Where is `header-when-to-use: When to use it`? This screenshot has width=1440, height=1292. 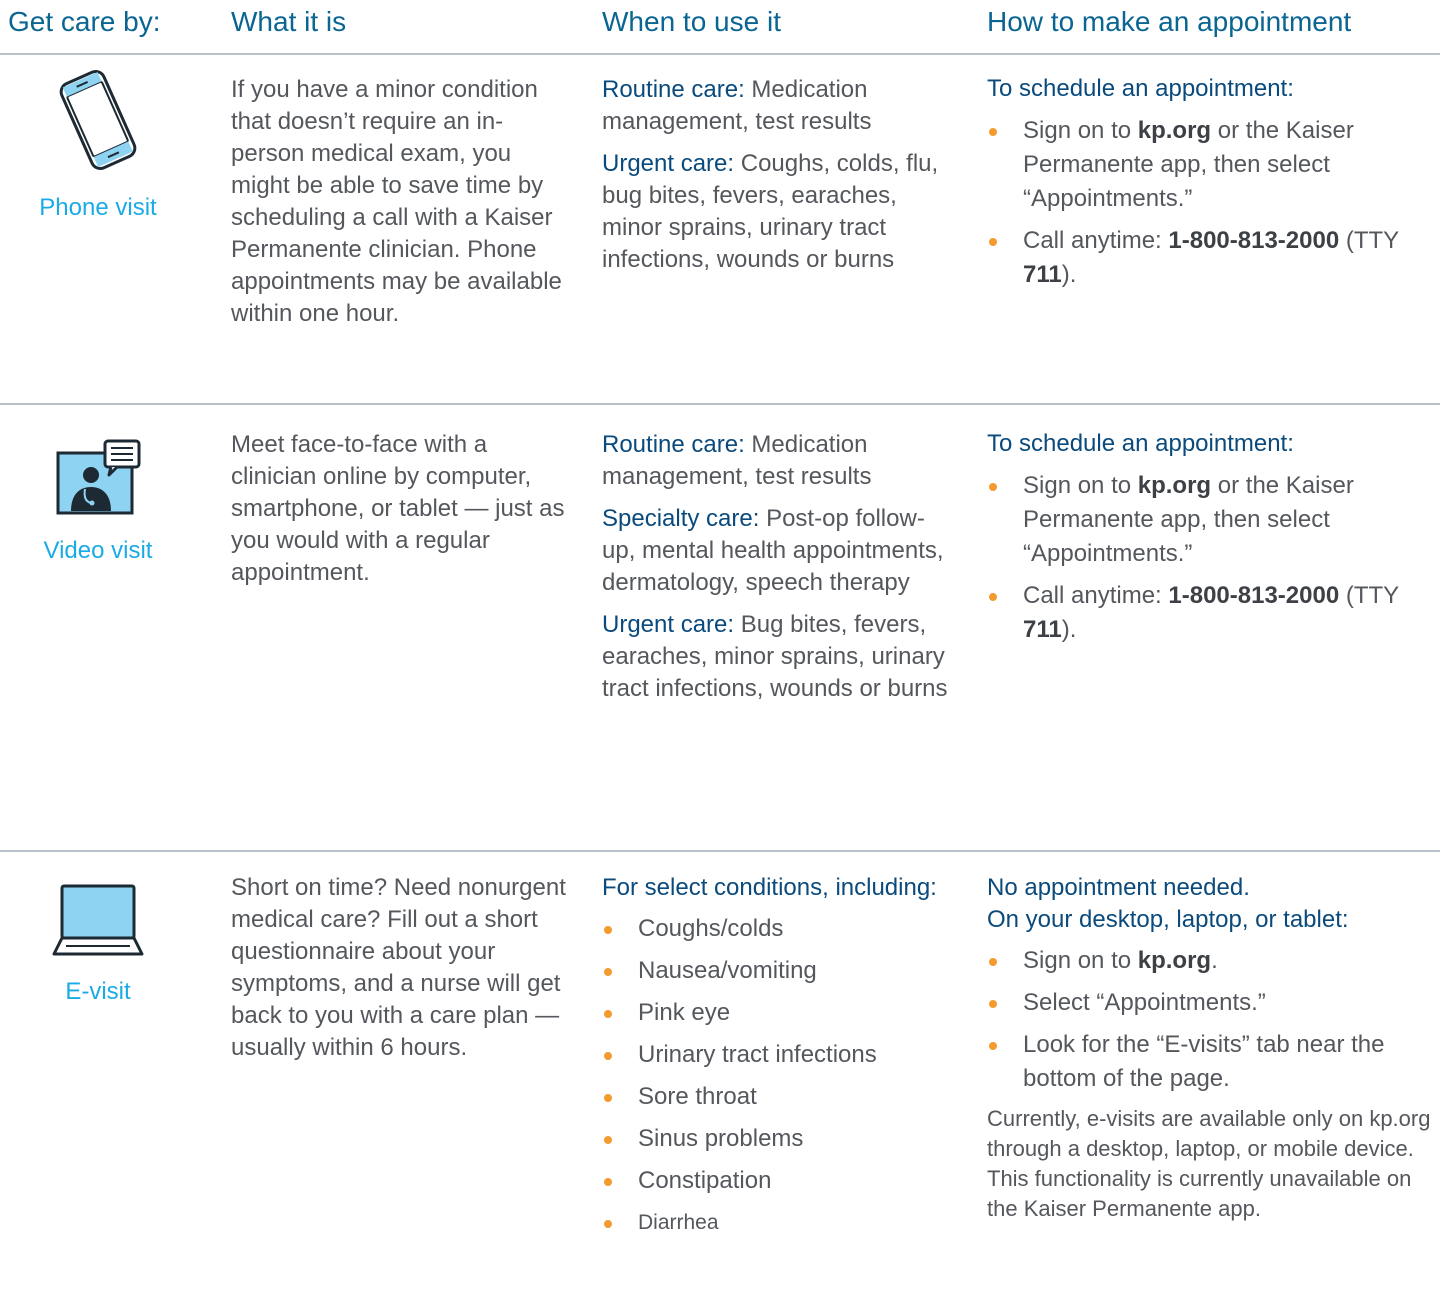 header-when-to-use: When to use it is located at coordinates (691, 21).